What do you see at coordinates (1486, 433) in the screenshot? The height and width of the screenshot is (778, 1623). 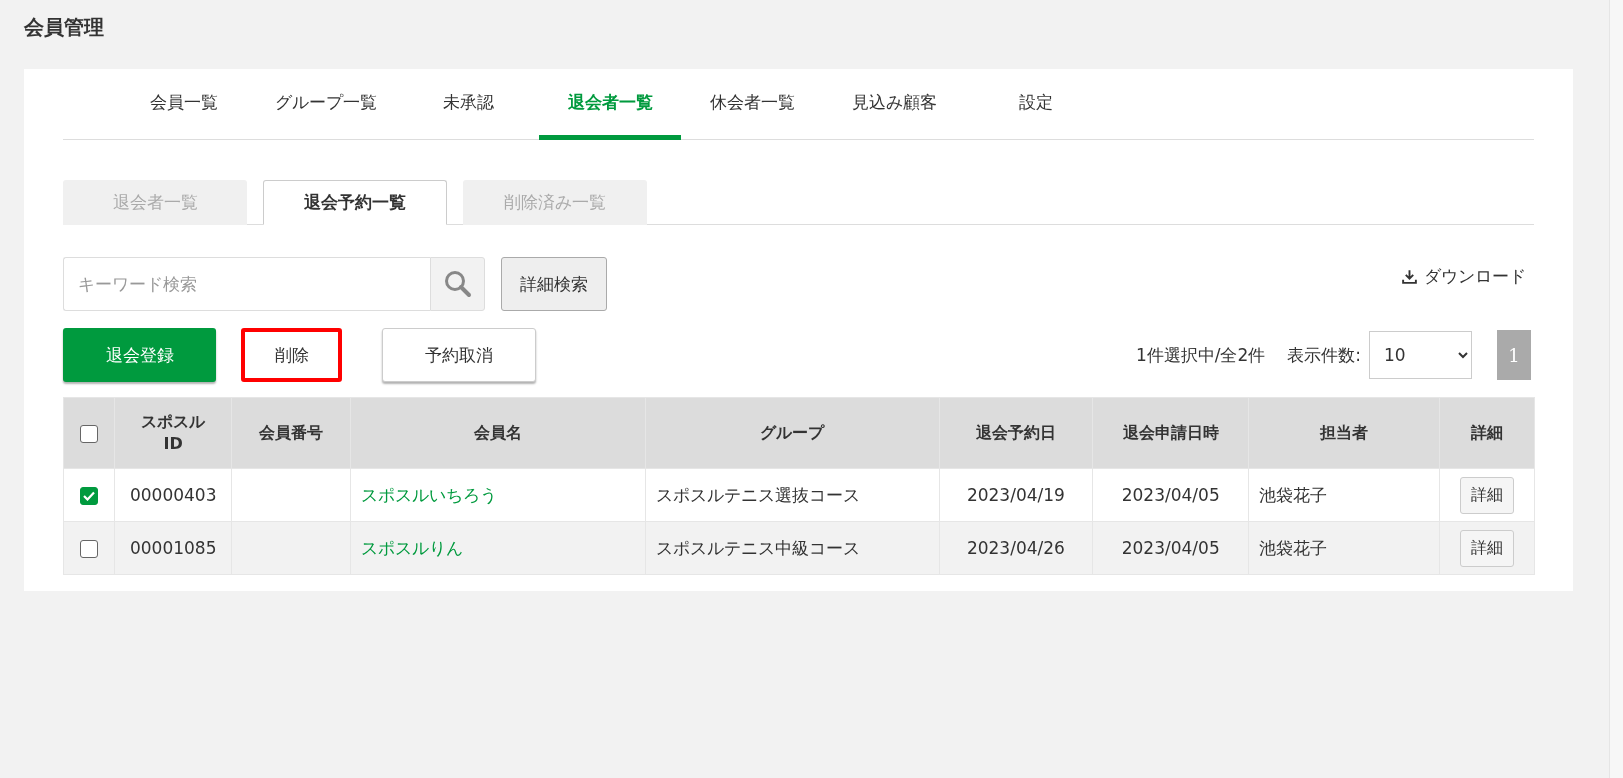 I see `column-header: 詳細` at bounding box center [1486, 433].